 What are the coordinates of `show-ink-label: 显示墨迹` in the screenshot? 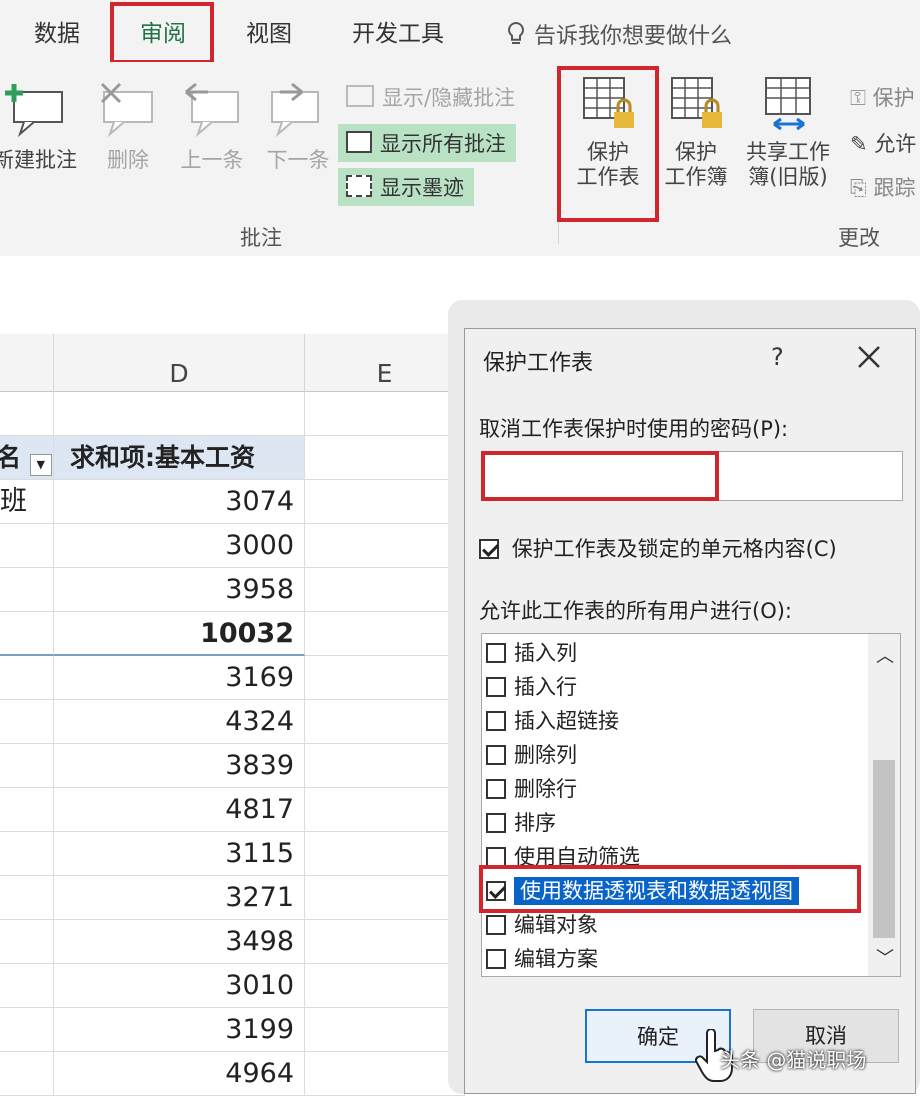 It's located at (422, 188).